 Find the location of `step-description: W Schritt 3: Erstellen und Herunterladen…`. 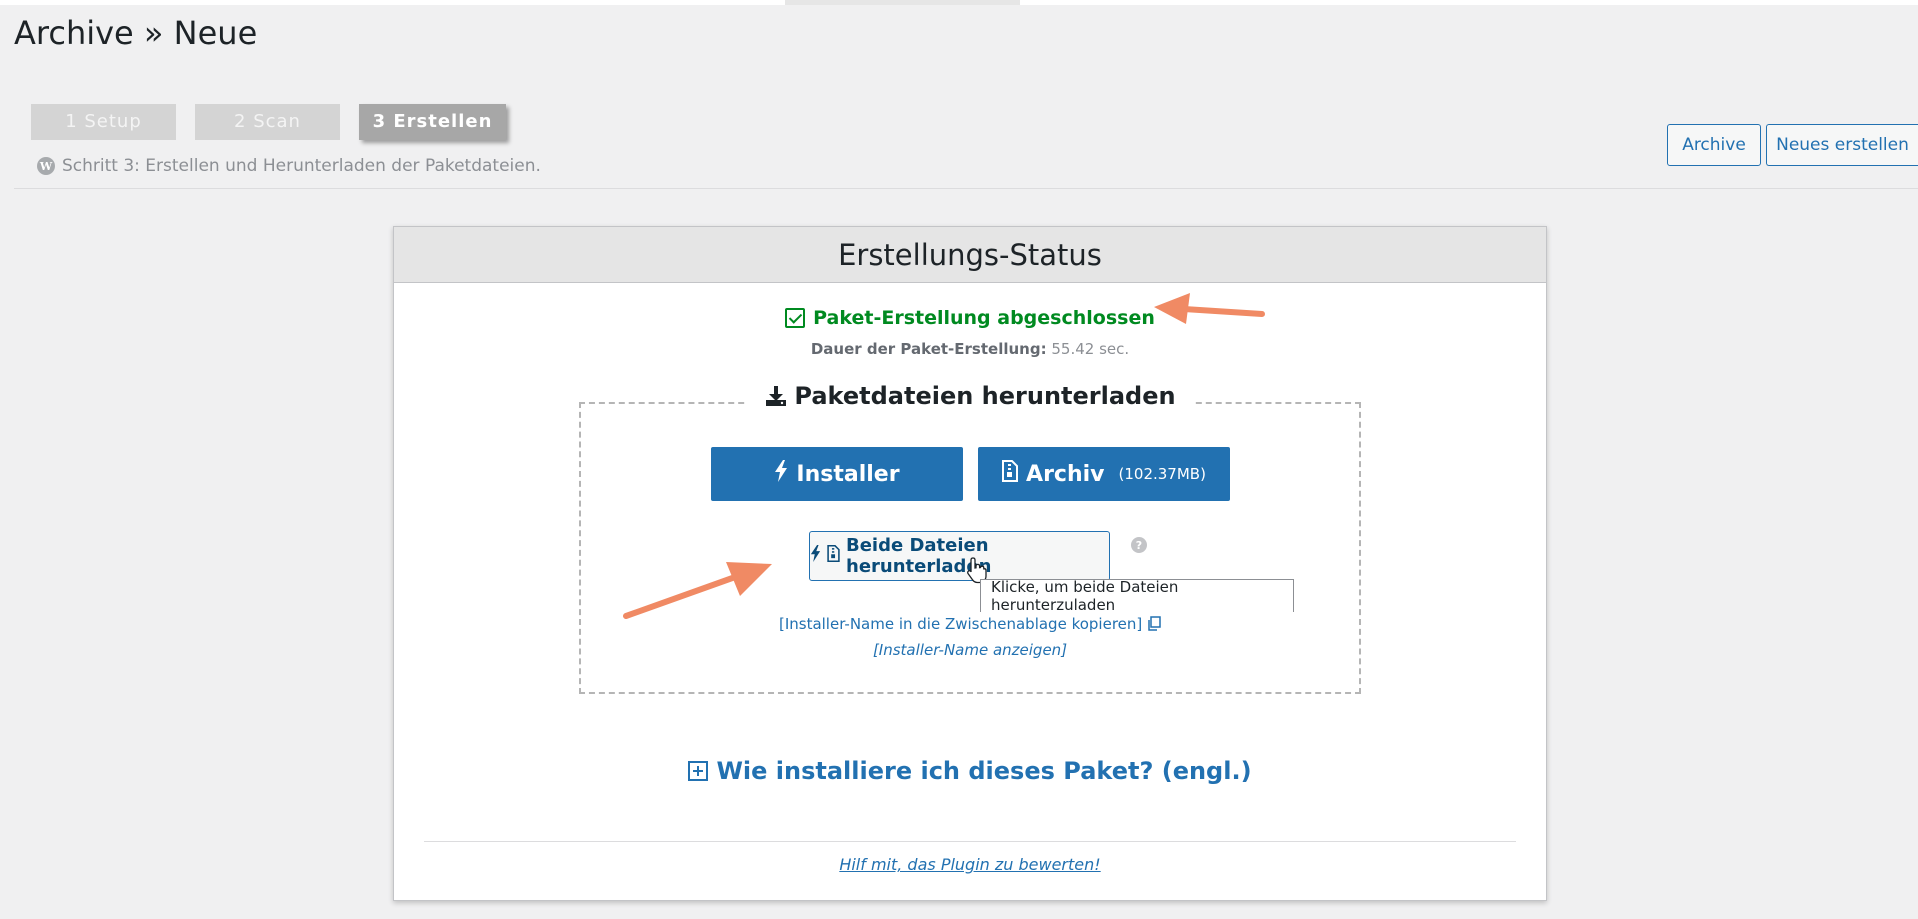

step-description: W Schritt 3: Erstellen und Herunterladen… is located at coordinates (289, 166).